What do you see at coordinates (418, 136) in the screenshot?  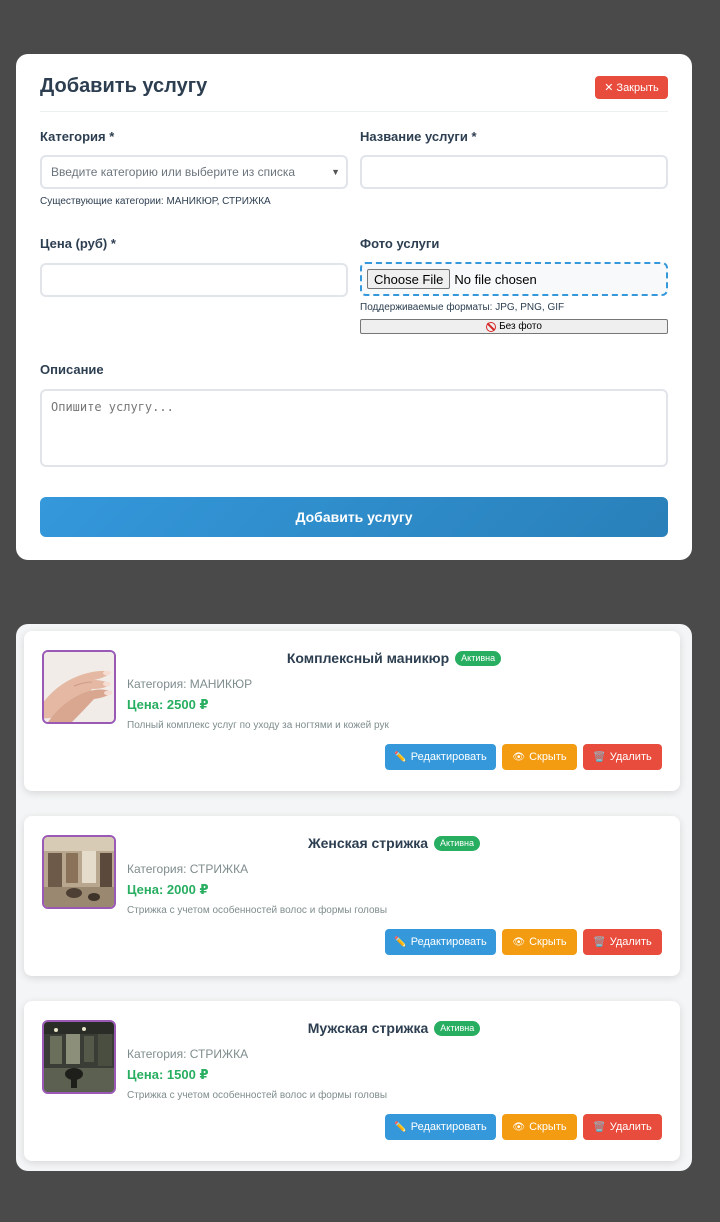 I see `service-name-label: Название услуги *` at bounding box center [418, 136].